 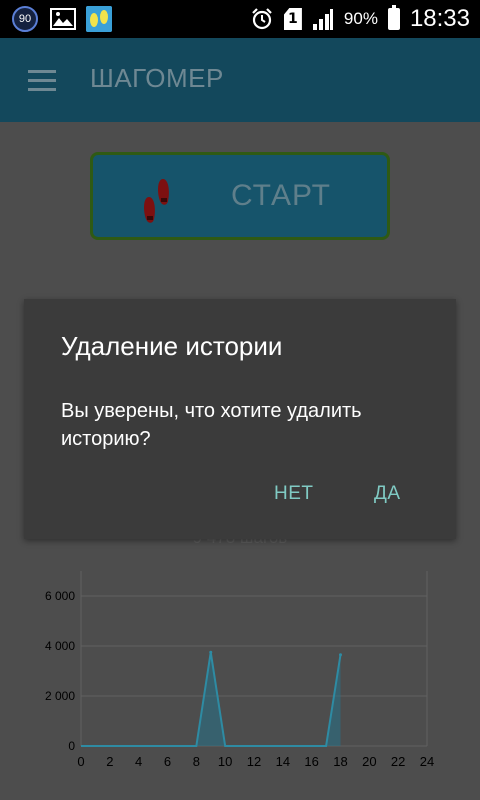 What do you see at coordinates (225, 761) in the screenshot?
I see `x-tick-label: 10` at bounding box center [225, 761].